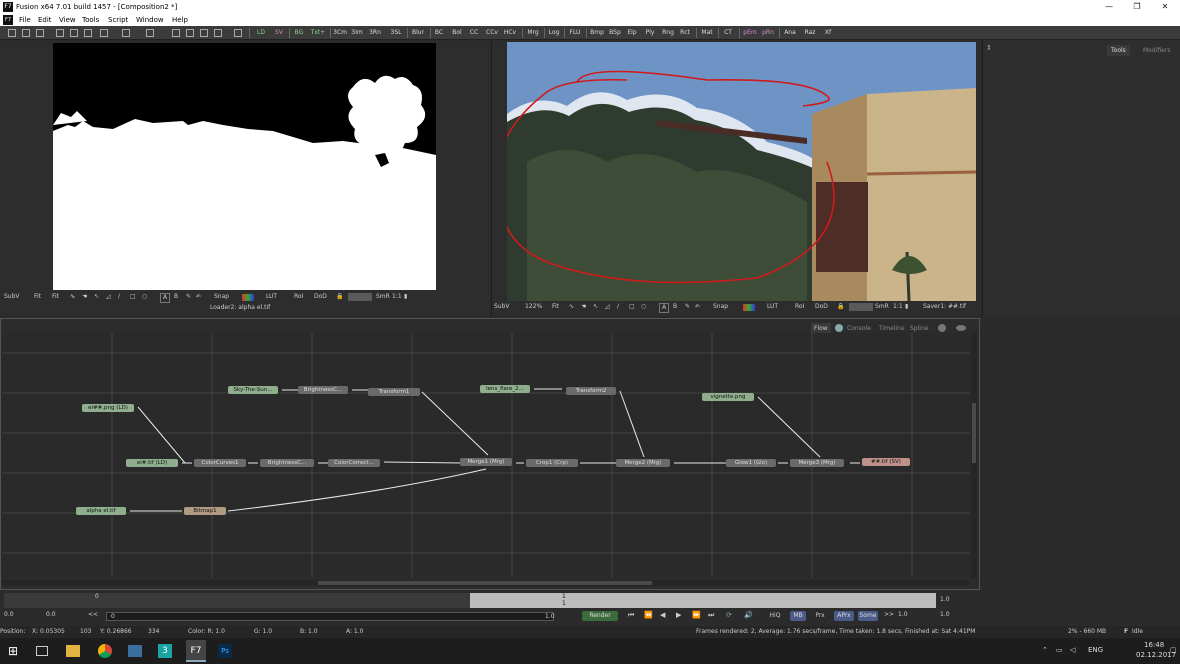 The width and height of the screenshot is (1180, 664). Describe the element at coordinates (974, 455) in the screenshot. I see `flow-scrollbar-vertical` at that location.